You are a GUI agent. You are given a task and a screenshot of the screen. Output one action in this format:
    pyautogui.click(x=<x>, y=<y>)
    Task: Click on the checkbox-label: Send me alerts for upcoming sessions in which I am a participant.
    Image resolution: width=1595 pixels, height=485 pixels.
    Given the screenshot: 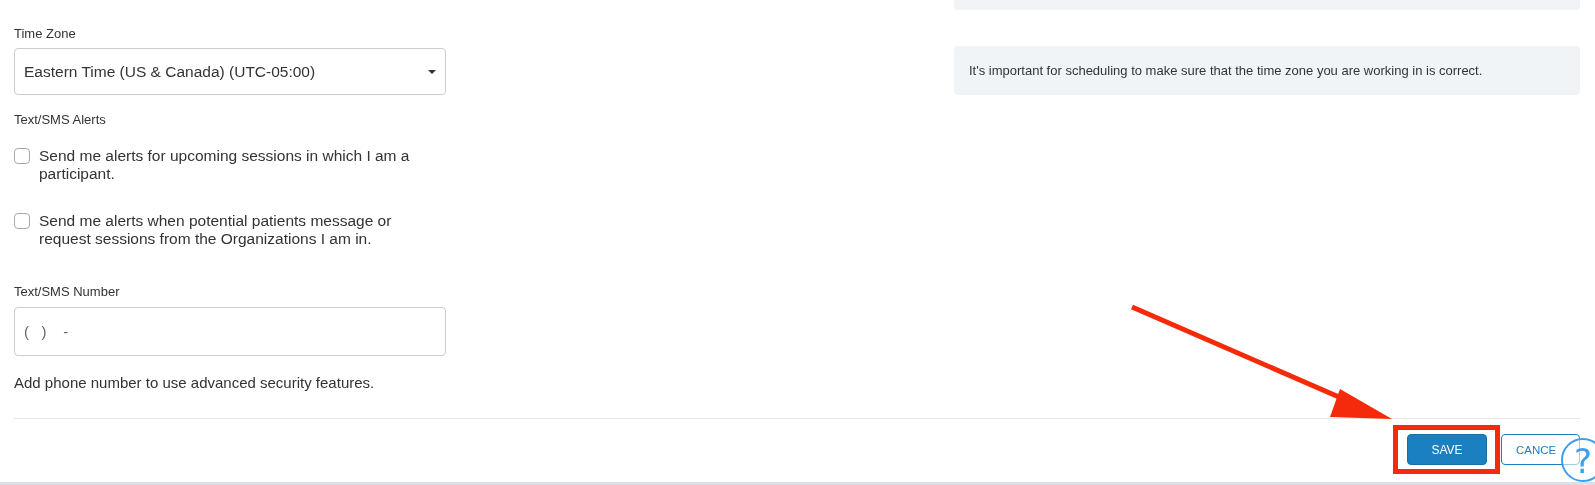 What is the action you would take?
    pyautogui.click(x=225, y=165)
    